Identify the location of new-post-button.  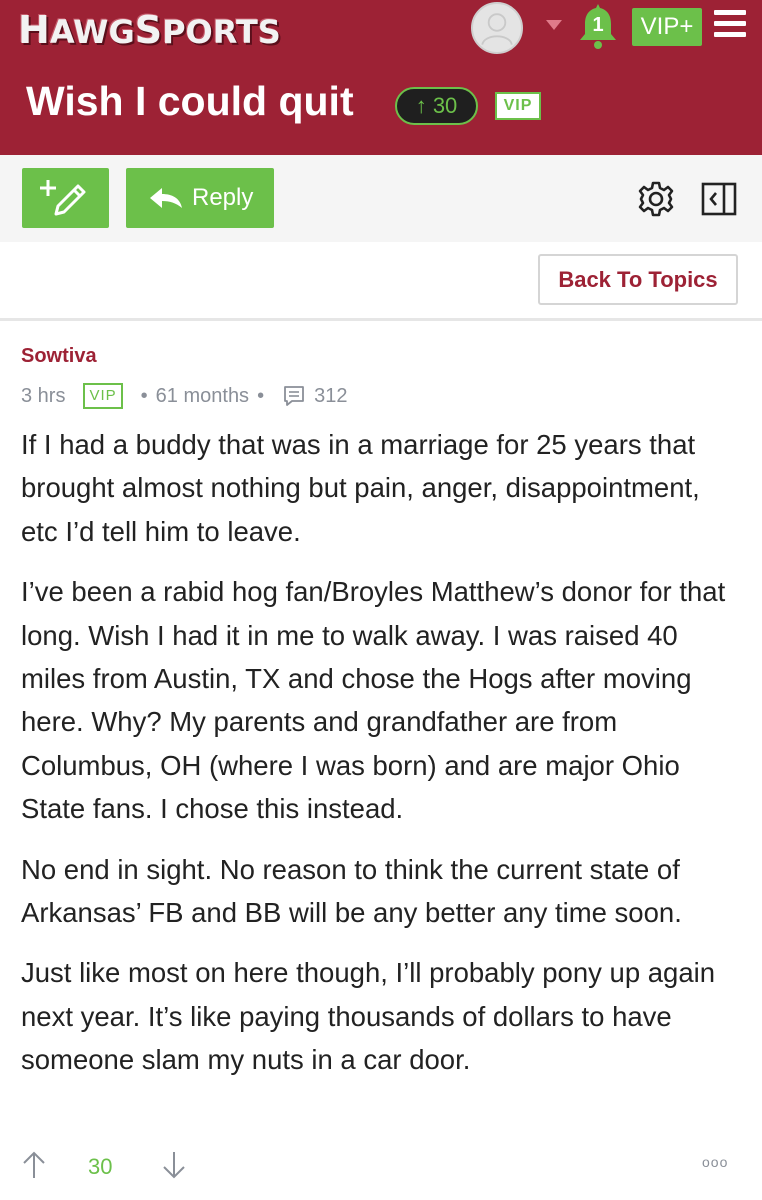
(65, 198).